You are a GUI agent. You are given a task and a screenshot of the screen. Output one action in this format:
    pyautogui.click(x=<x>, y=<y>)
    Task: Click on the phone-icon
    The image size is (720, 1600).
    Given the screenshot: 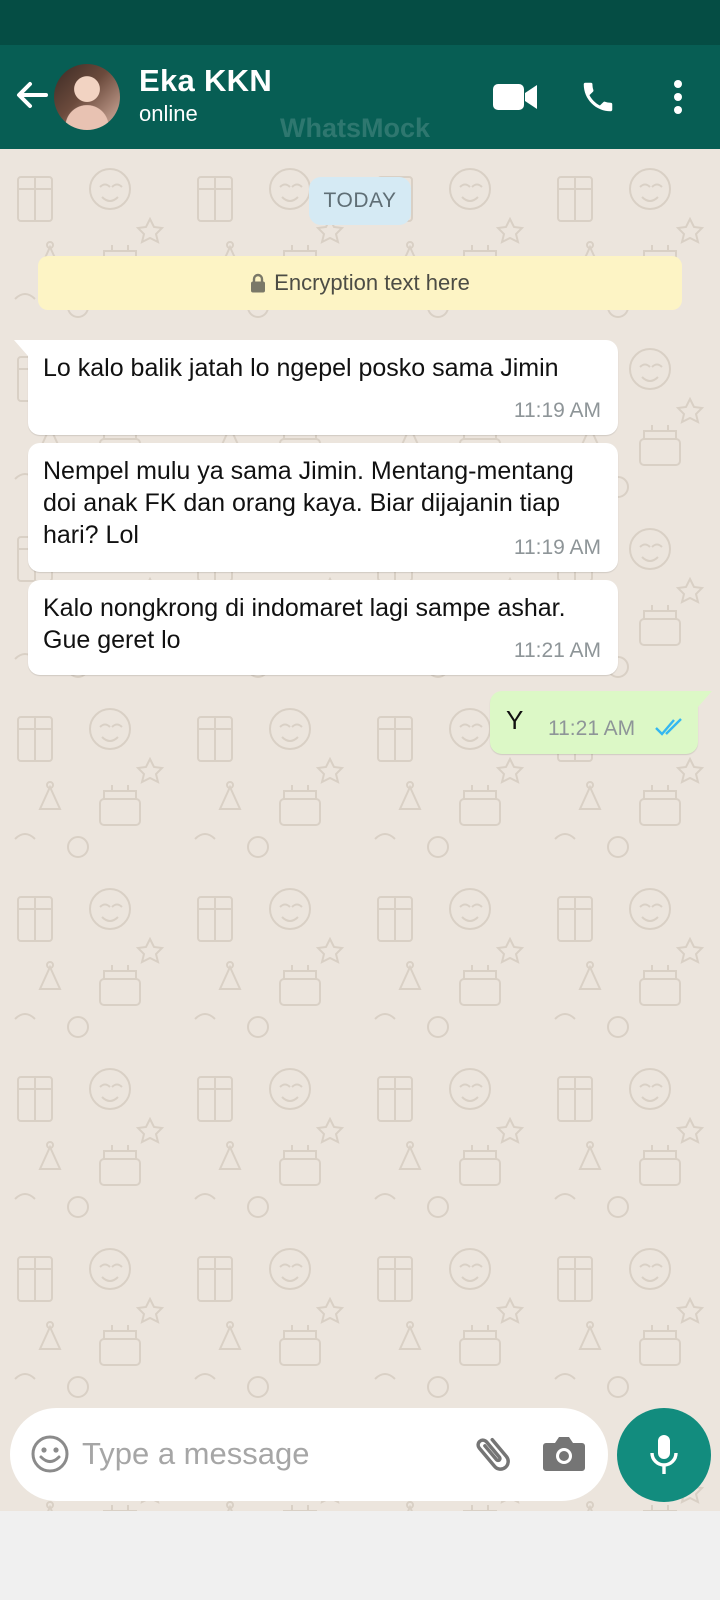 What is the action you would take?
    pyautogui.click(x=598, y=97)
    